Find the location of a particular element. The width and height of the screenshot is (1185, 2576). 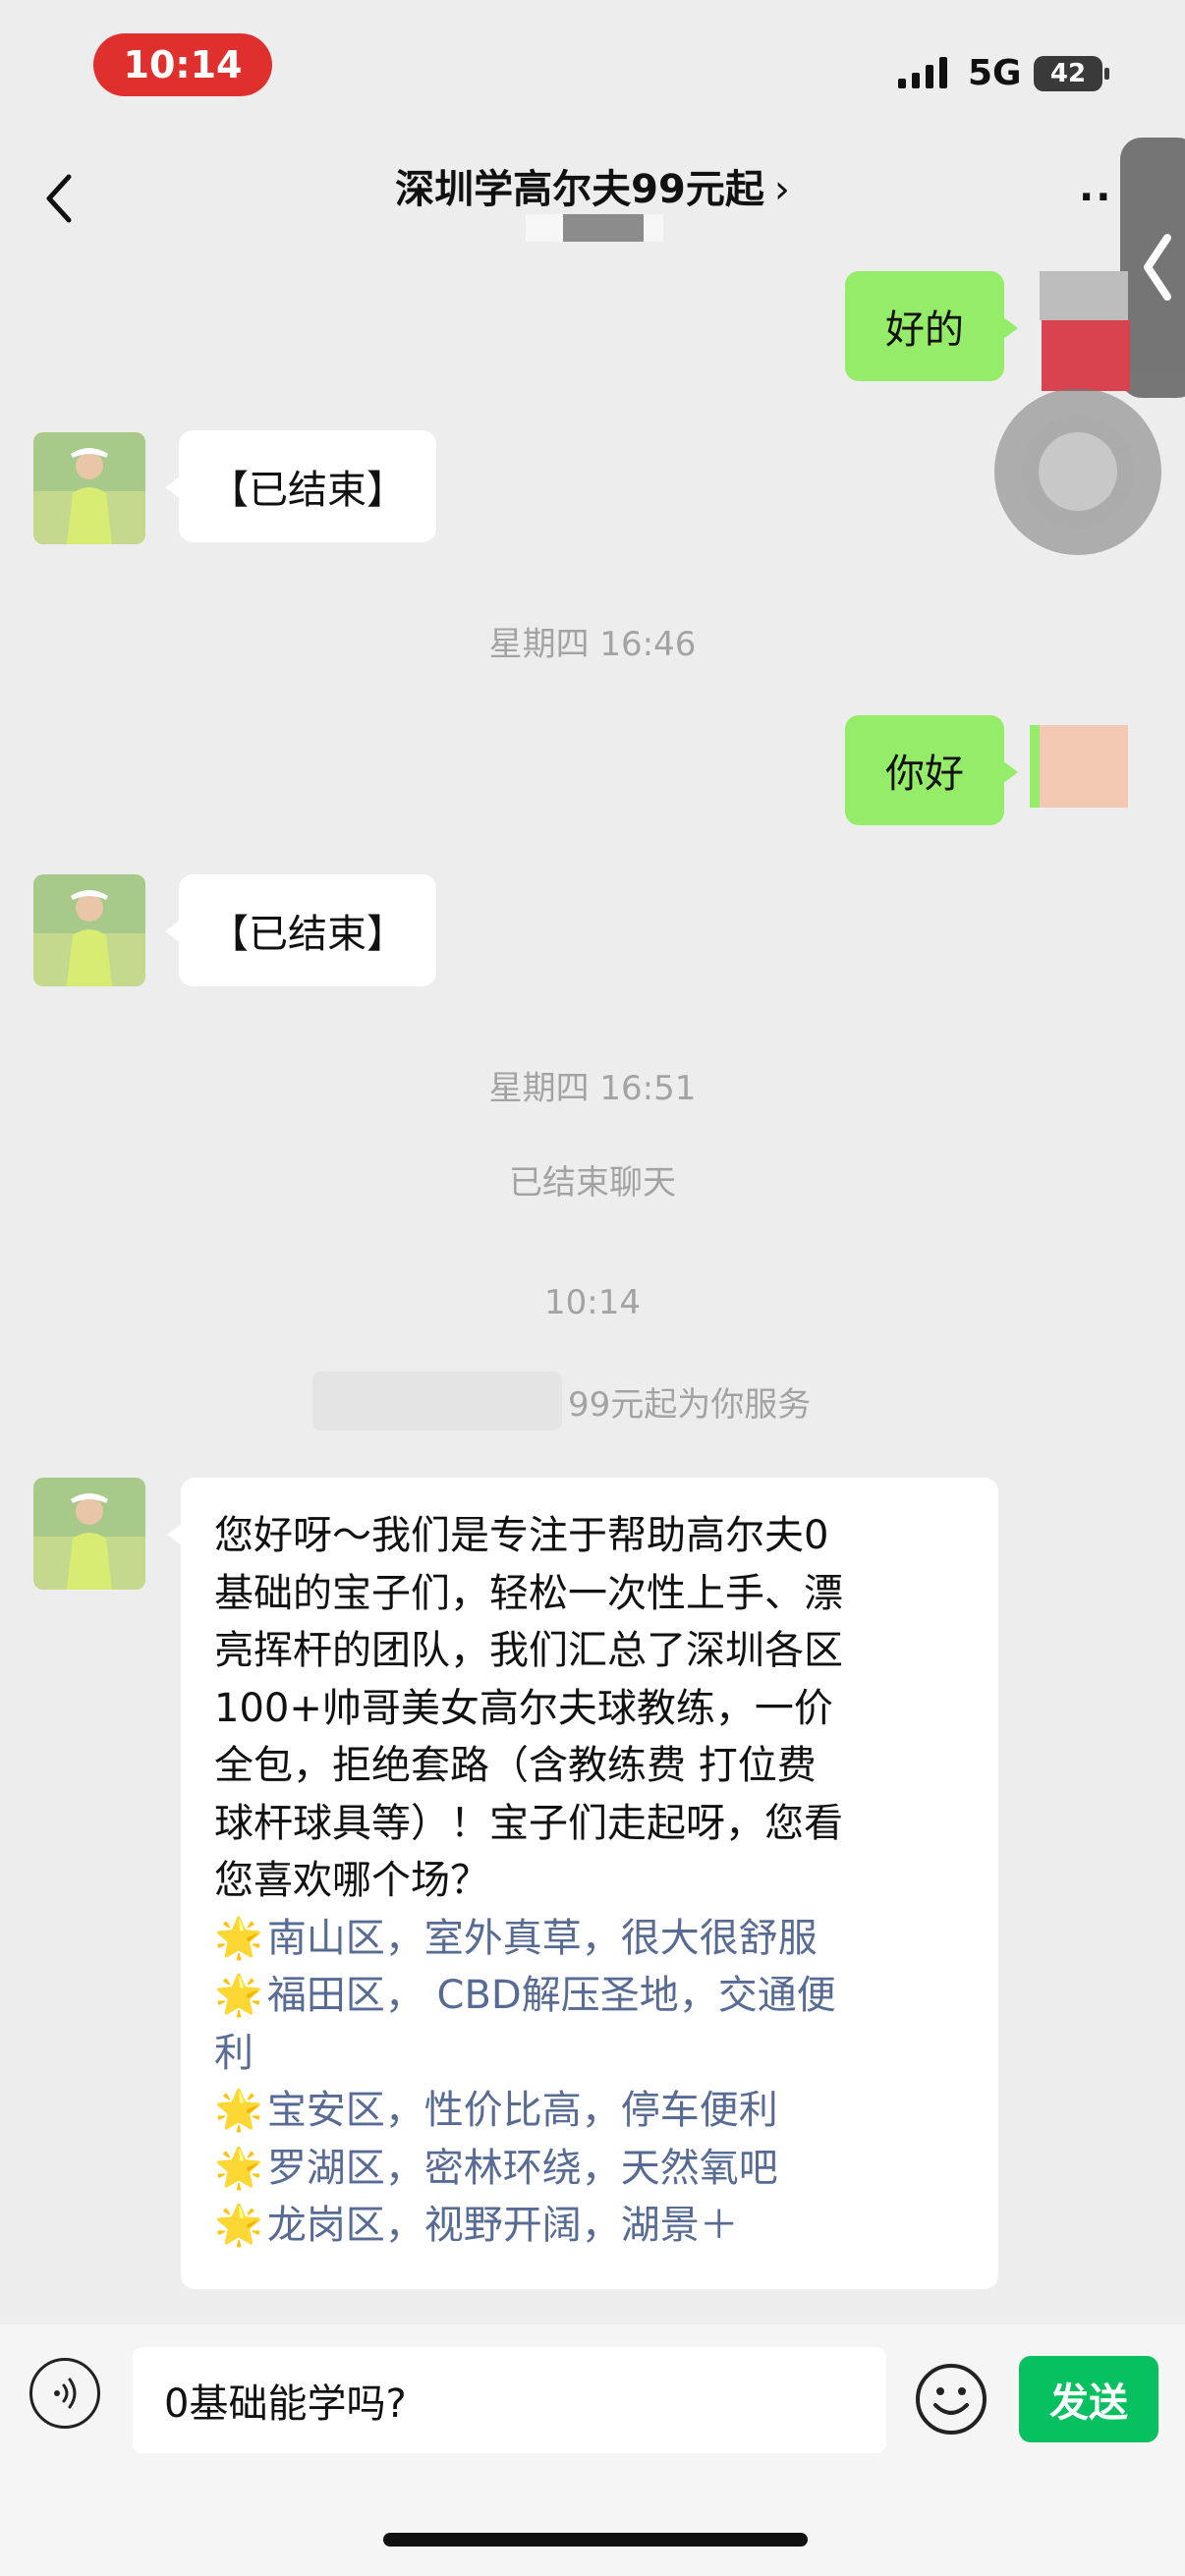

message-line: 您喜欢哪个场？ is located at coordinates (352, 1880).